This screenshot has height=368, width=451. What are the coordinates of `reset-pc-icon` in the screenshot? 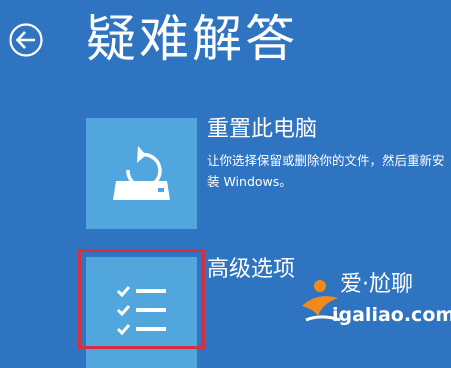 It's located at (141, 173).